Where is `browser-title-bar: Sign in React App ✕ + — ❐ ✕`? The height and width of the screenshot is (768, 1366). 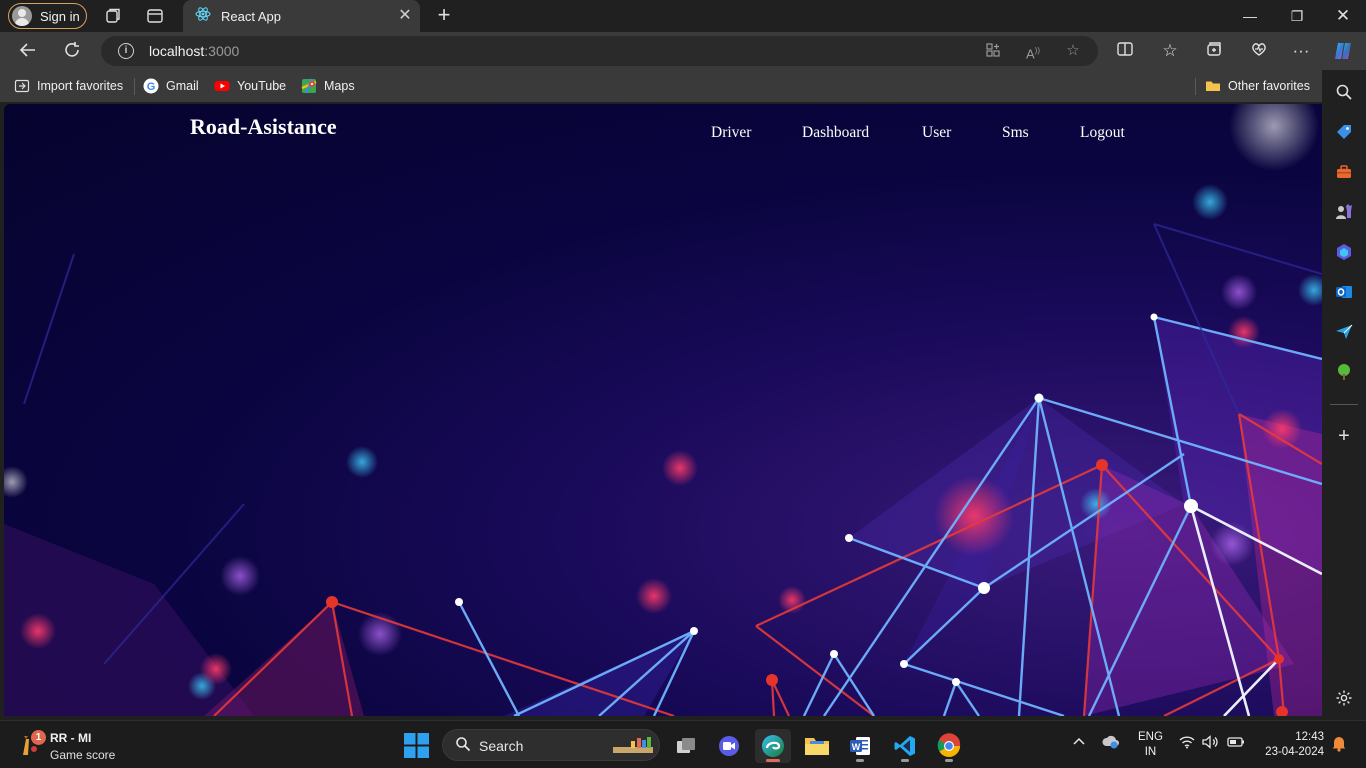
browser-title-bar: Sign in React App ✕ + — ❐ ✕ is located at coordinates (683, 16).